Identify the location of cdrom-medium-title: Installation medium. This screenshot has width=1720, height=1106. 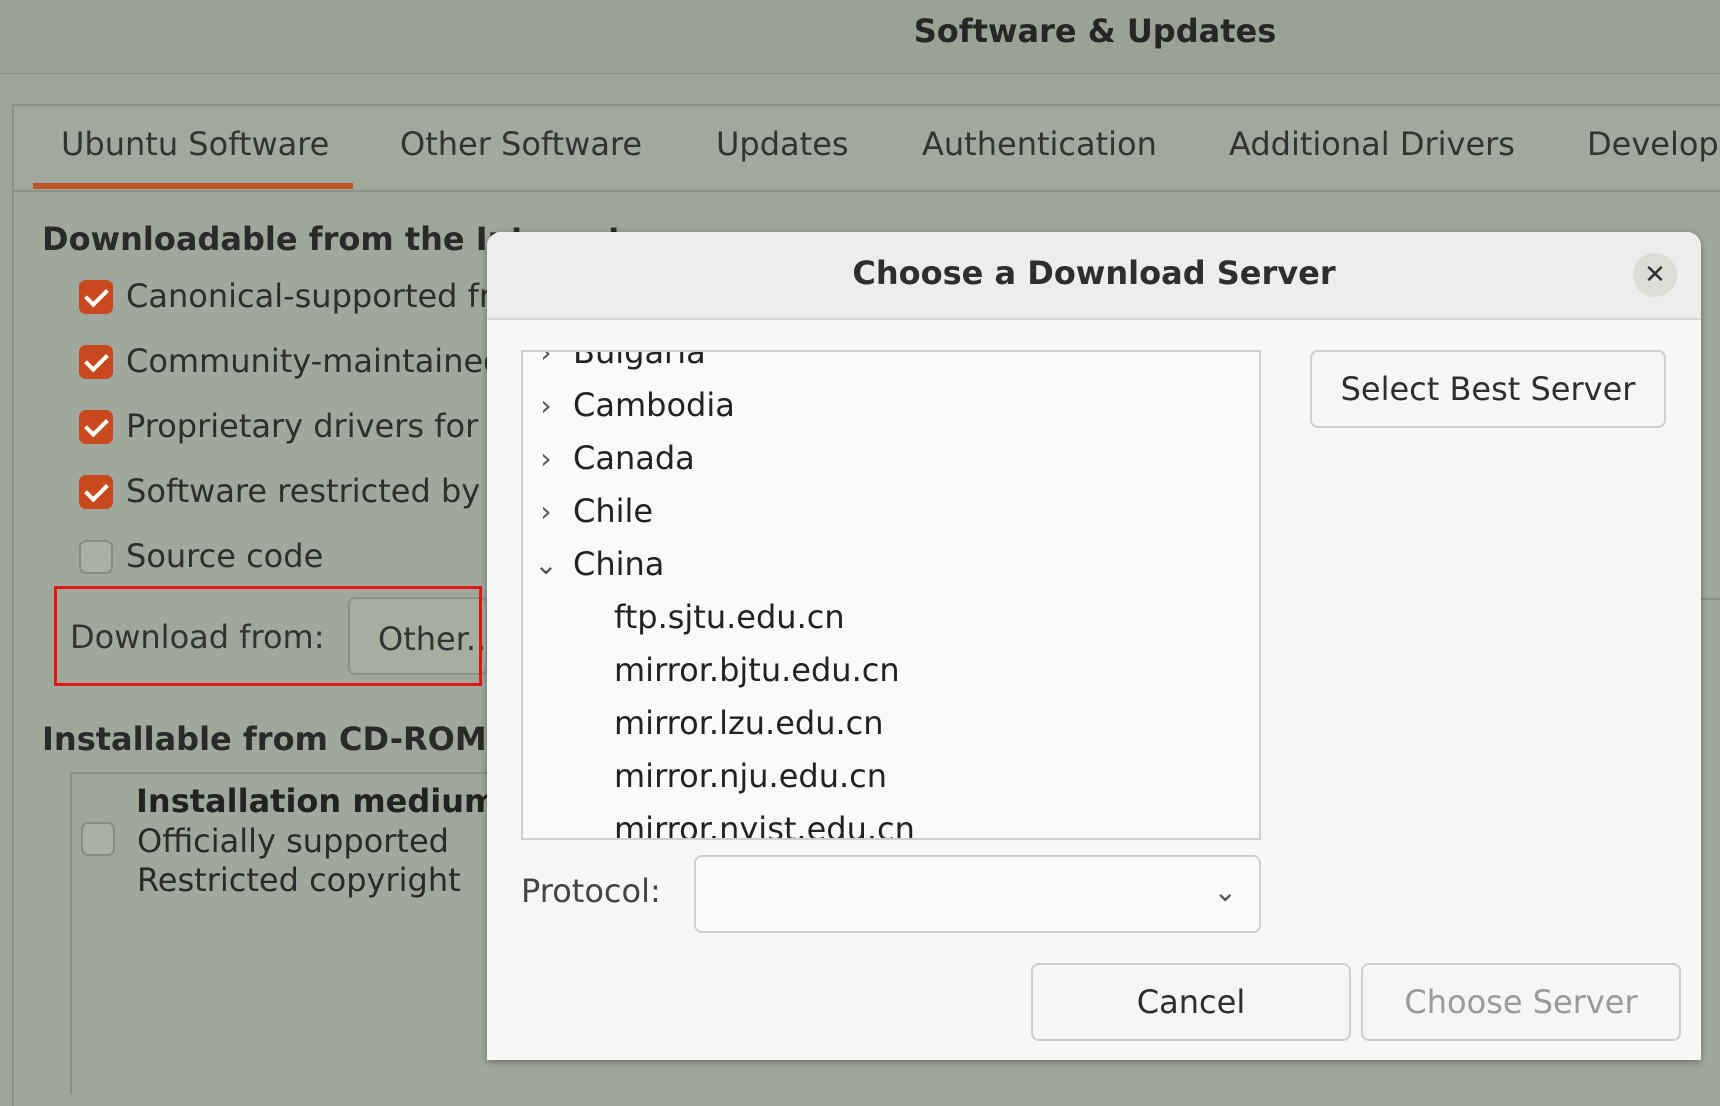
(317, 801).